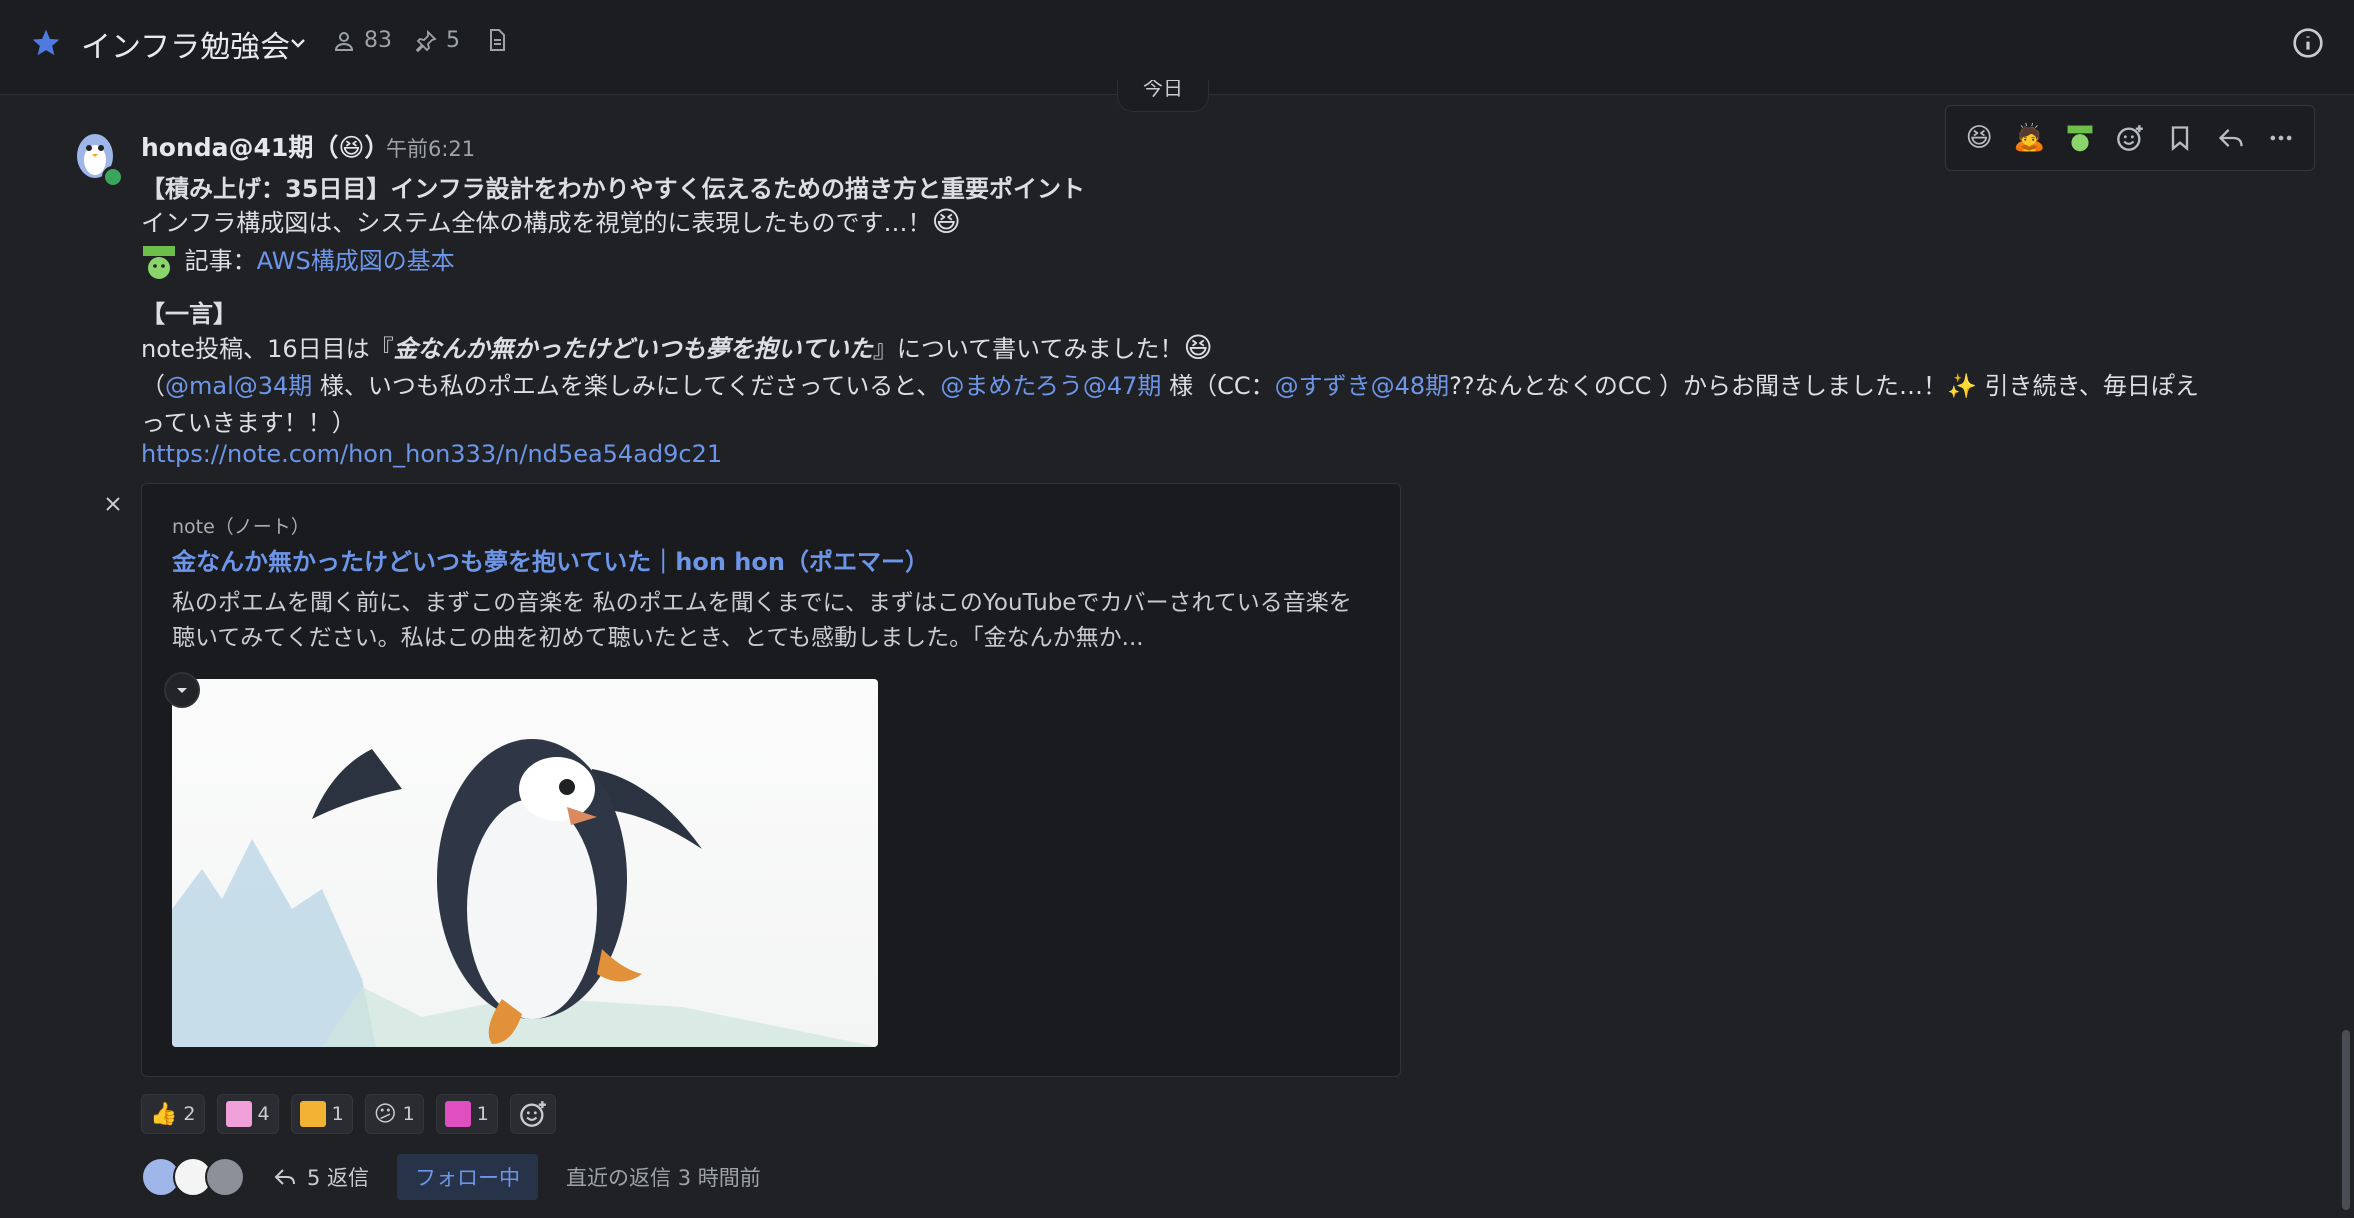 The height and width of the screenshot is (1218, 2354). I want to click on mention-link: @mal@34期, so click(238, 386).